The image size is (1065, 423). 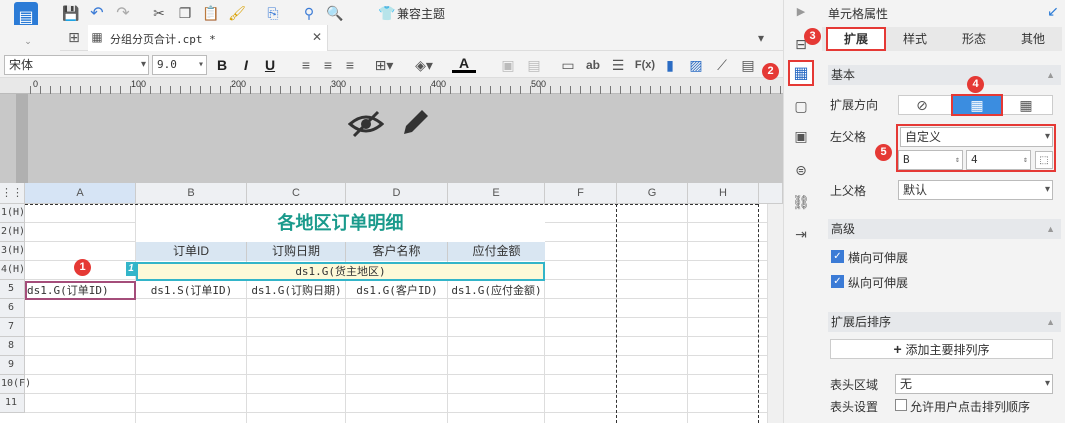 What do you see at coordinates (837, 281) in the screenshot?
I see `vertical-extend-checkbox: ✓` at bounding box center [837, 281].